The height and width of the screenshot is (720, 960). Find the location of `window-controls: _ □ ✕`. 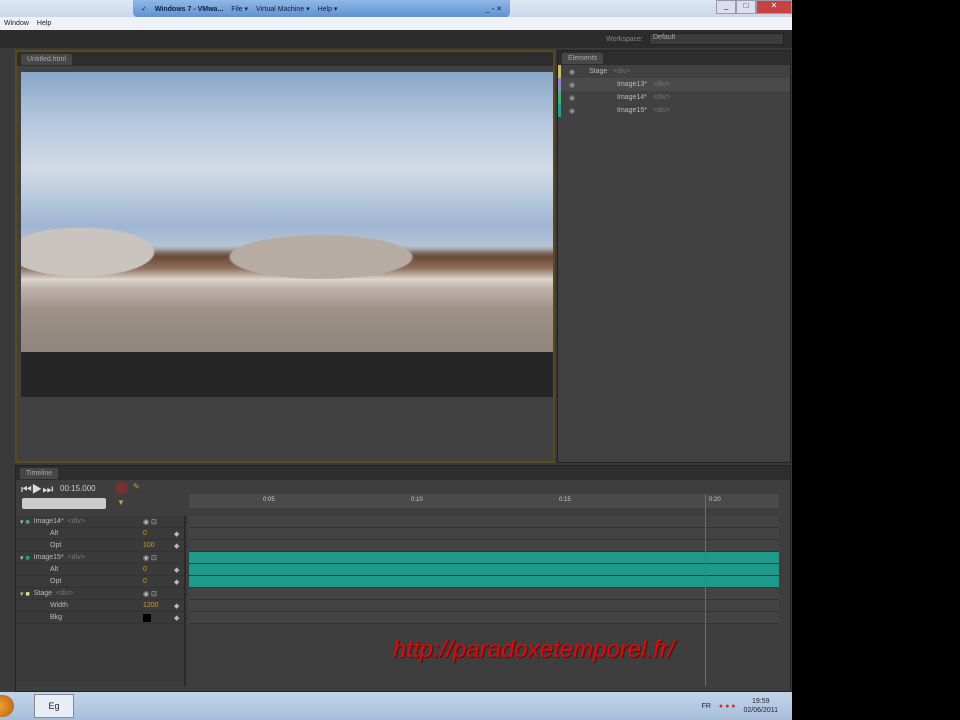

window-controls: _ □ ✕ is located at coordinates (754, 7).